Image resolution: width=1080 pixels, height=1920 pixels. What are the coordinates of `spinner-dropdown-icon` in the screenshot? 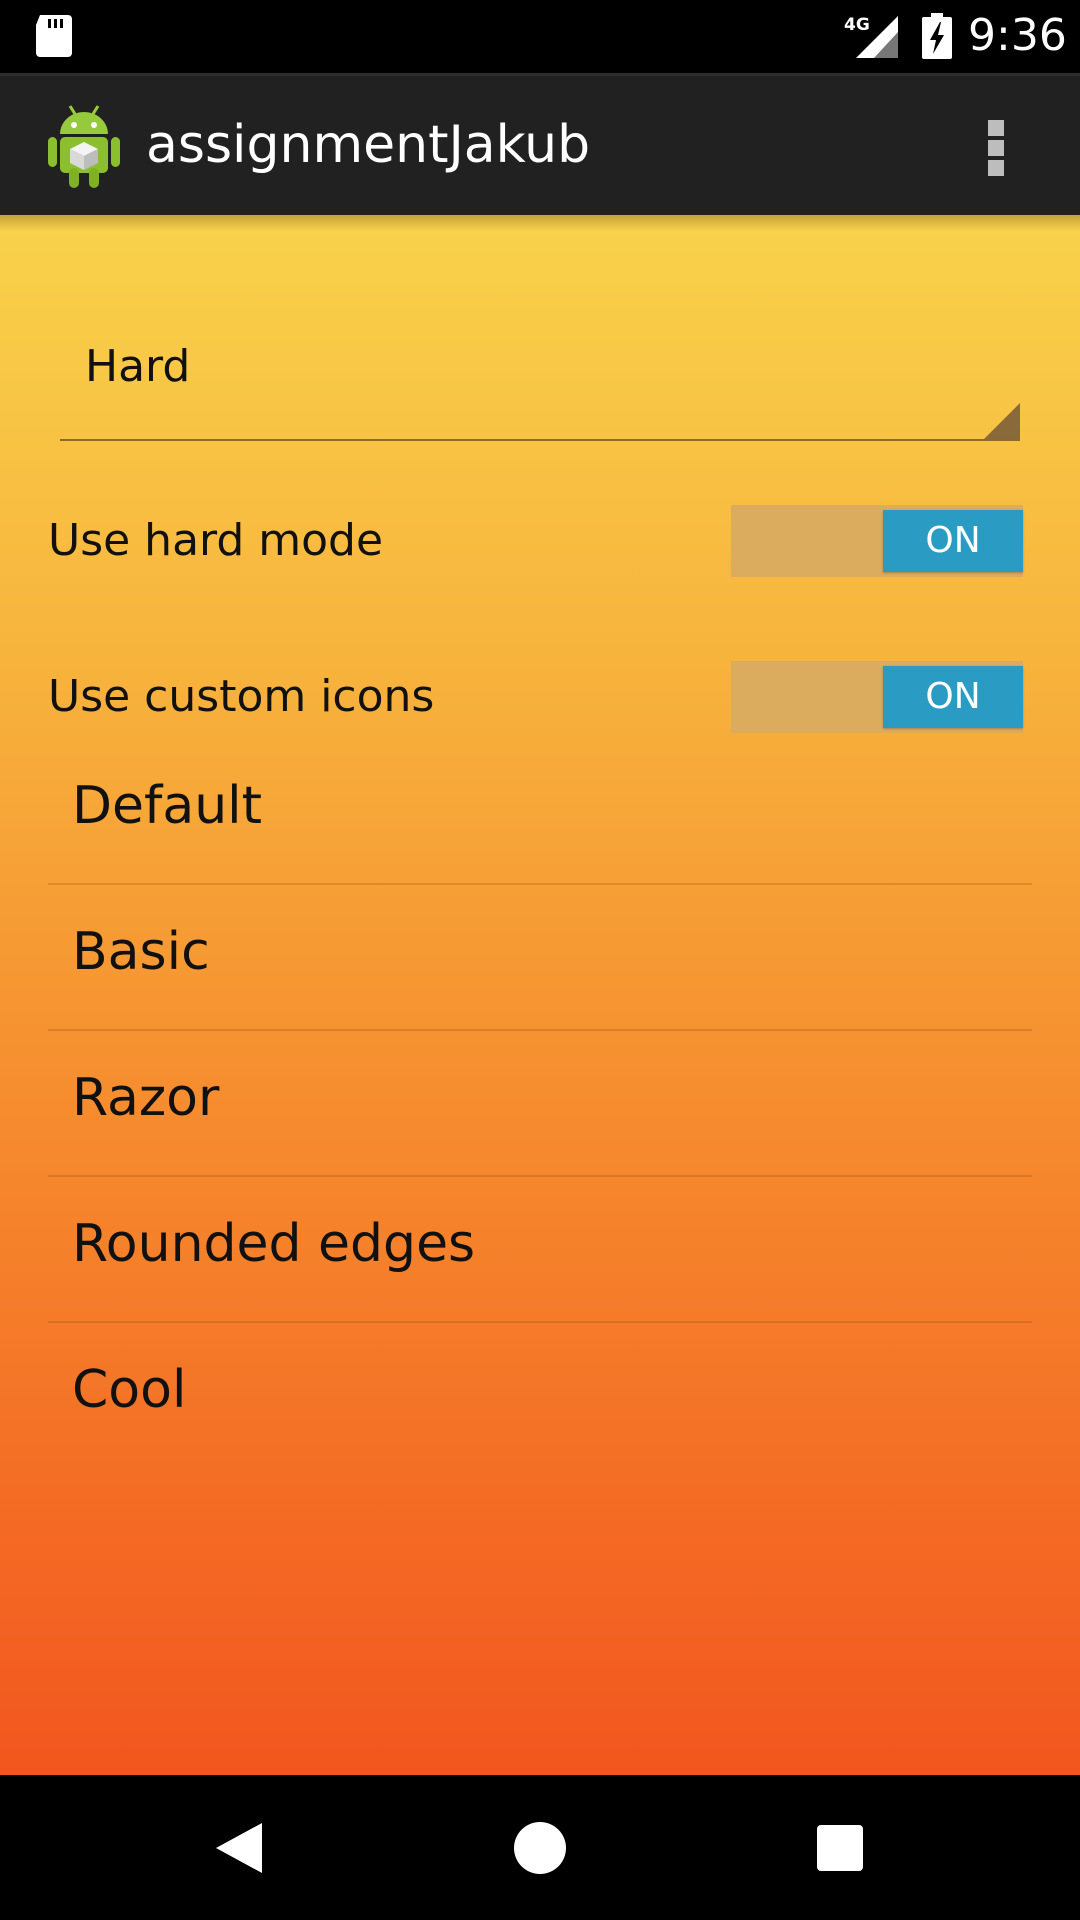 It's located at (1002, 421).